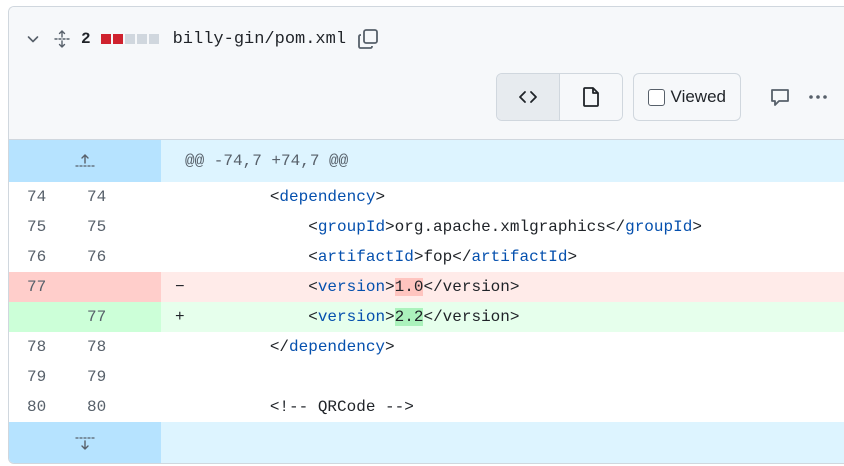 Image resolution: width=844 pixels, height=466 pixels. What do you see at coordinates (39, 377) in the screenshot?
I see `old-line-number: 79` at bounding box center [39, 377].